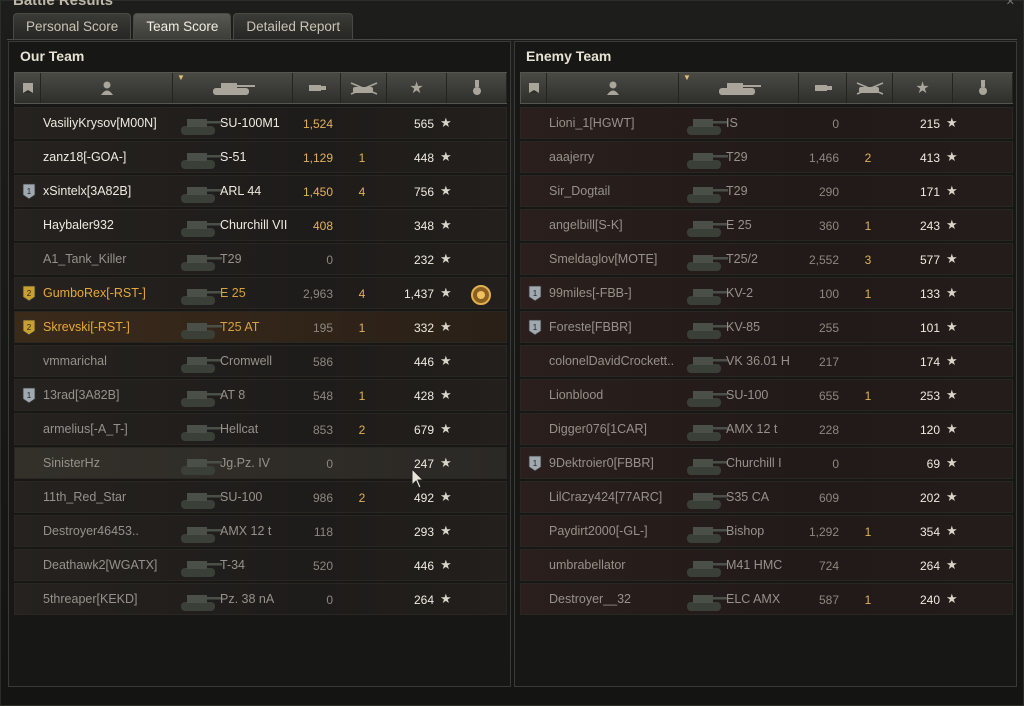 The width and height of the screenshot is (1024, 706). Describe the element at coordinates (260, 599) in the screenshot. I see `player-row: 5threaper[KEKD] Pz. 38 nA 0 264 ★` at that location.